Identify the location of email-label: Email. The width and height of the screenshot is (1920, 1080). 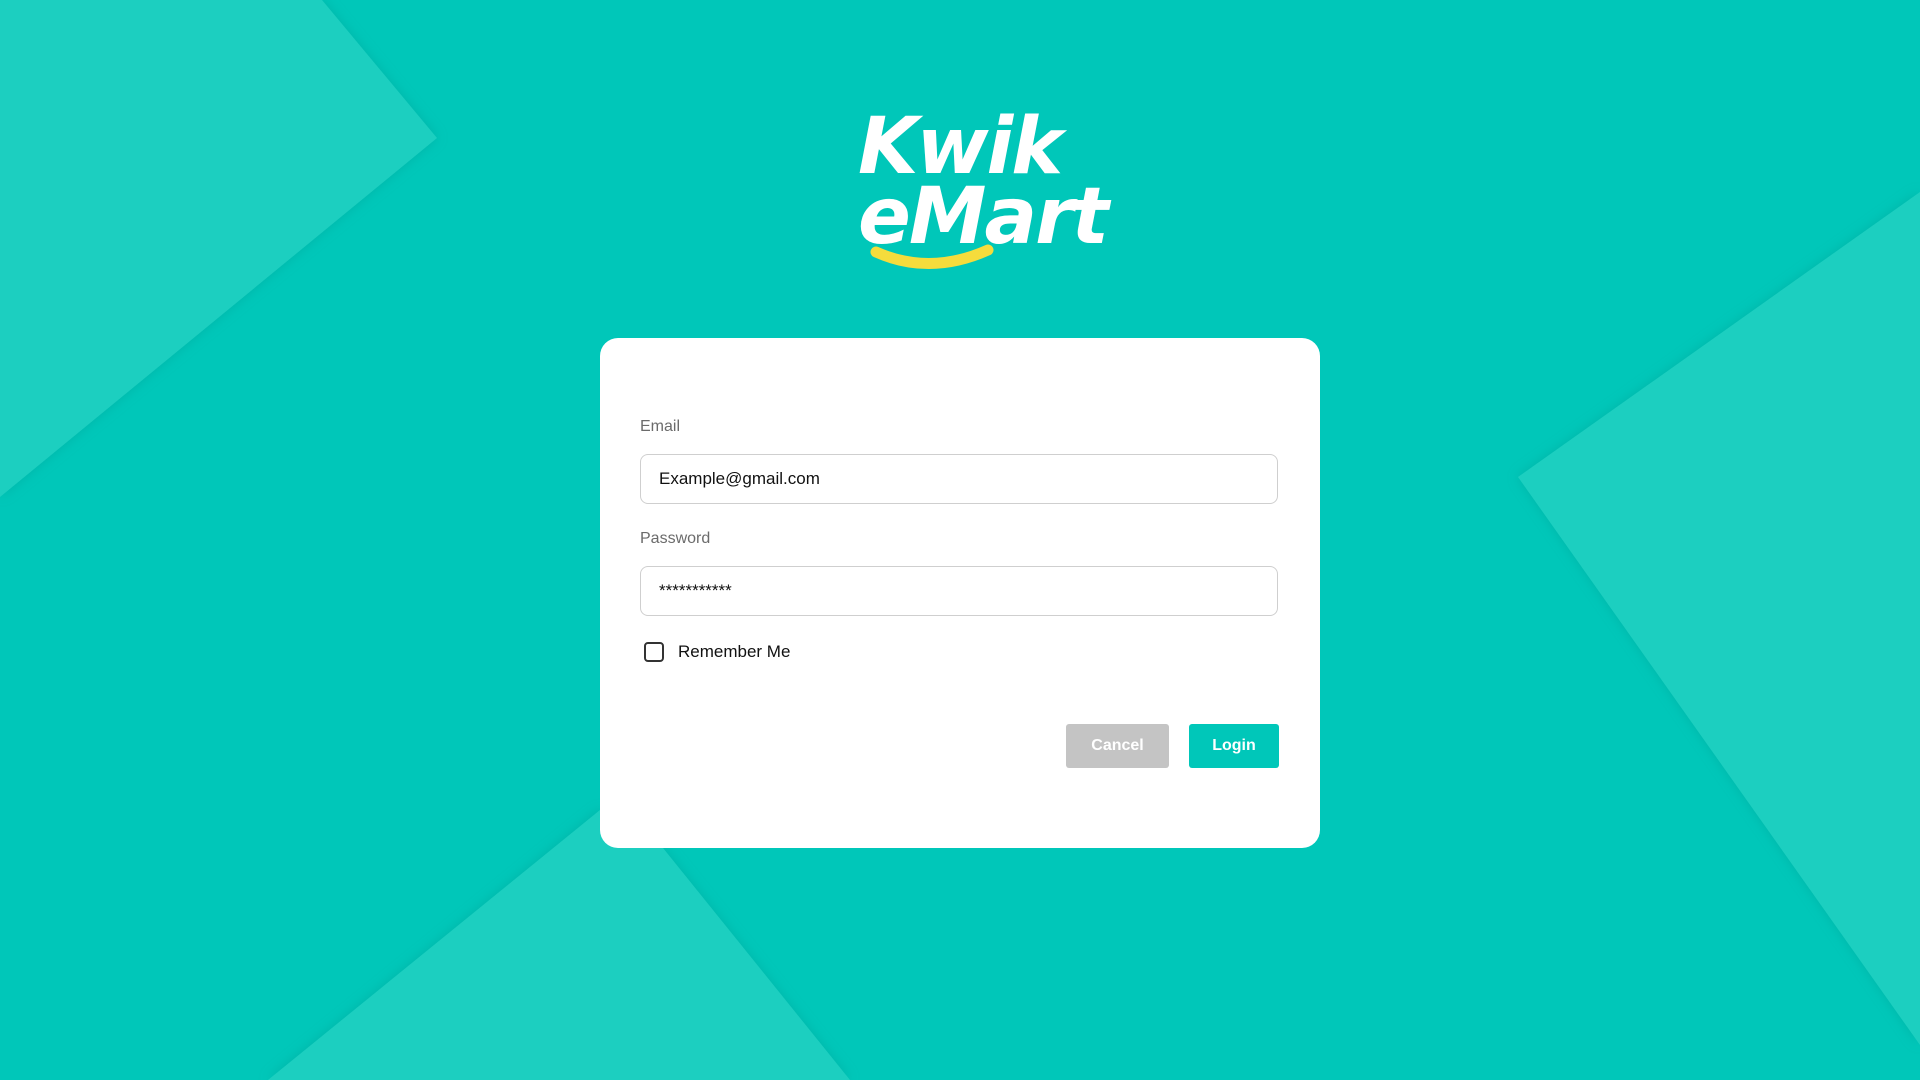
(660, 426).